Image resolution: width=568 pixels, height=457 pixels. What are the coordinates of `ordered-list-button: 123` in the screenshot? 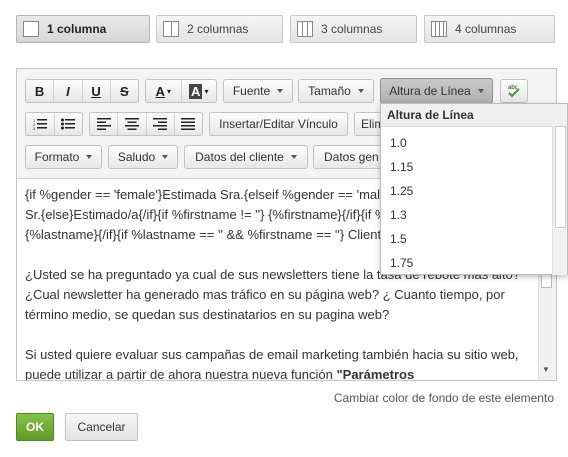 It's located at (40, 124).